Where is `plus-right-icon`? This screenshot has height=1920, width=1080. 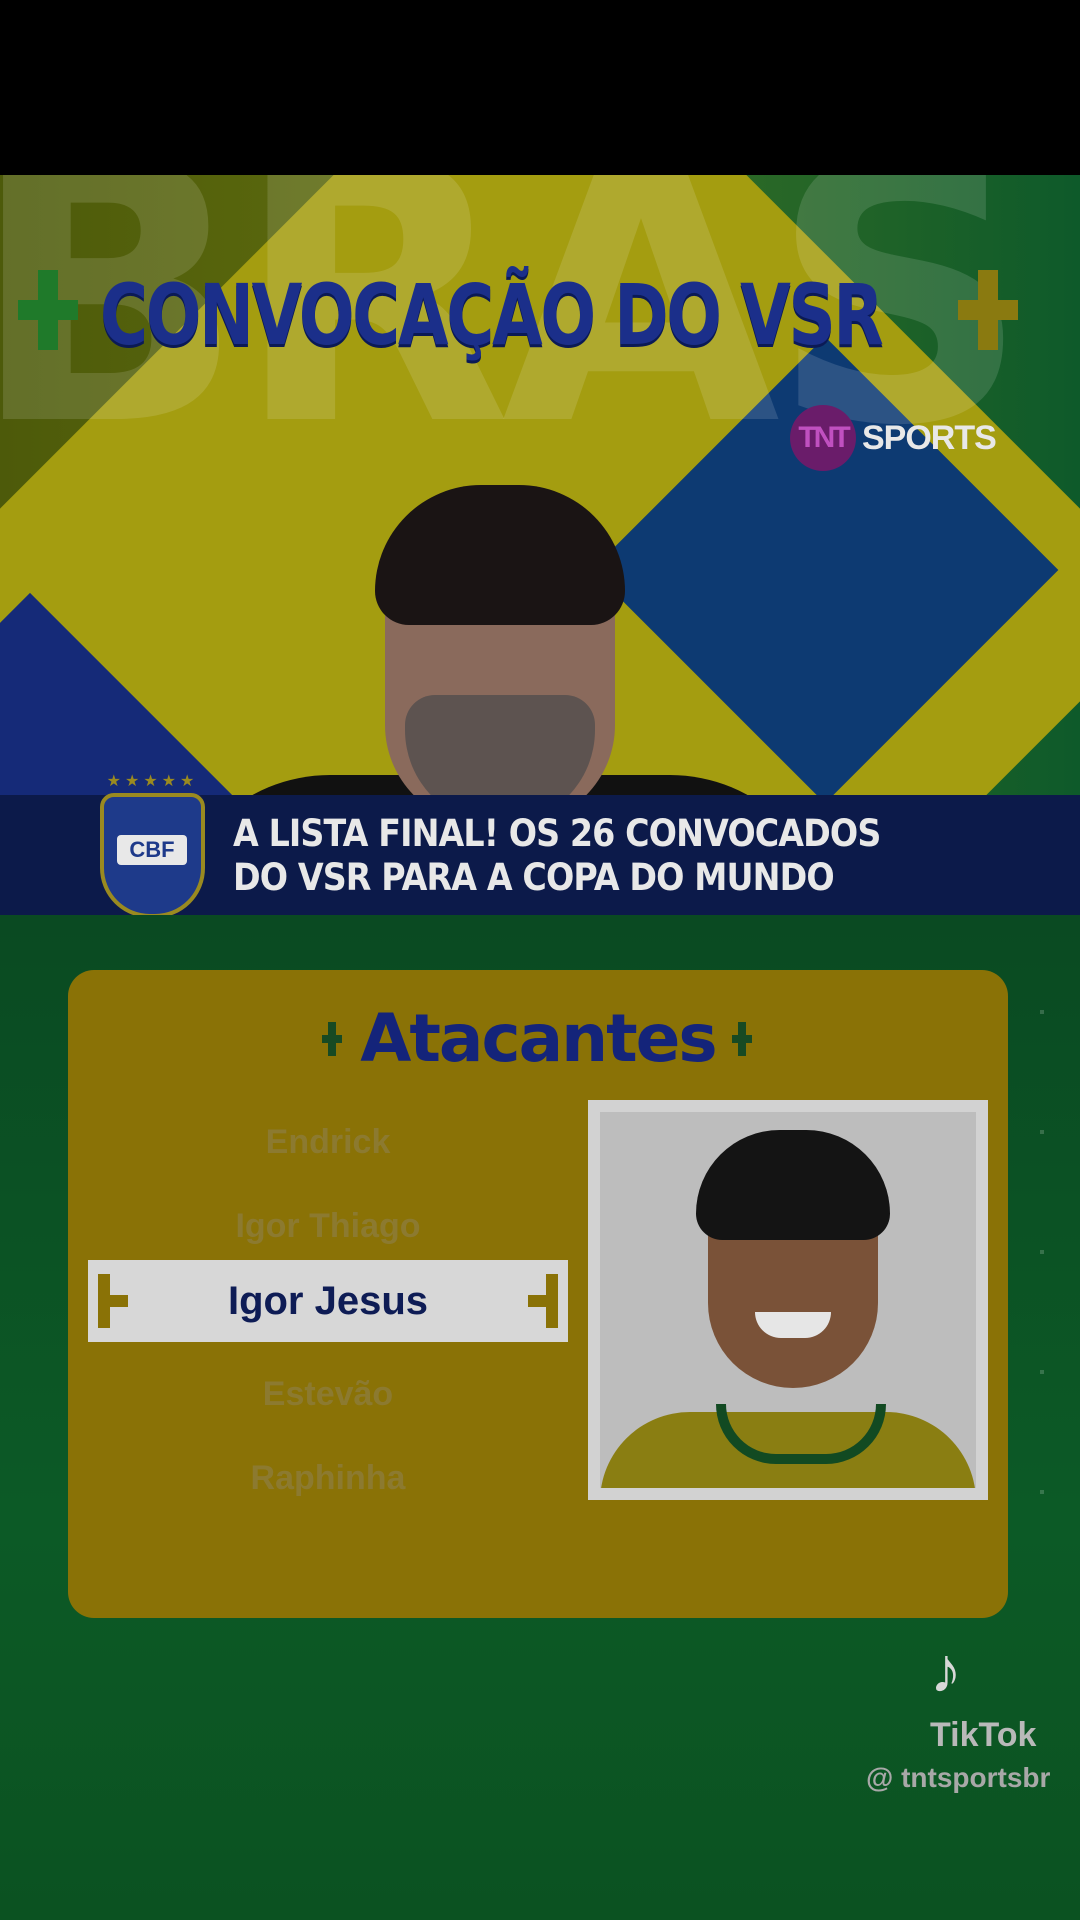 plus-right-icon is located at coordinates (988, 310).